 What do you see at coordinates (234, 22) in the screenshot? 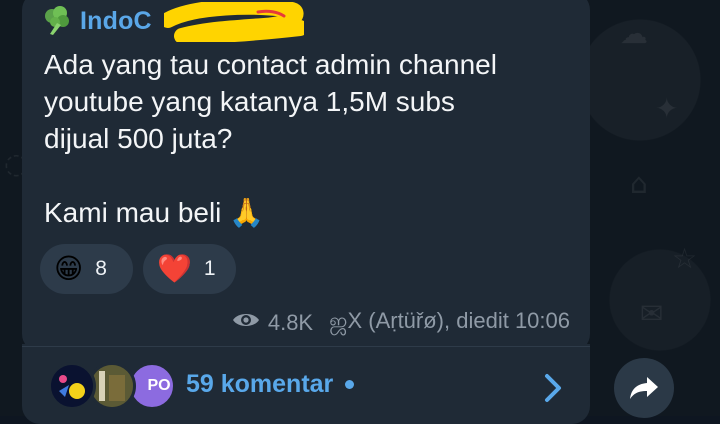
I see `redaction-mark` at bounding box center [234, 22].